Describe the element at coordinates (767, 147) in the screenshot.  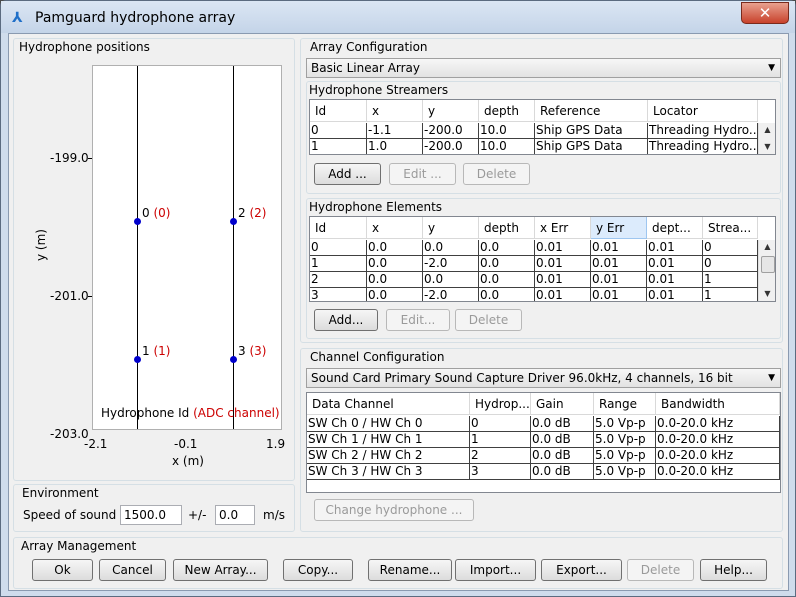
I see `scroll-down-icon: ▼` at that location.